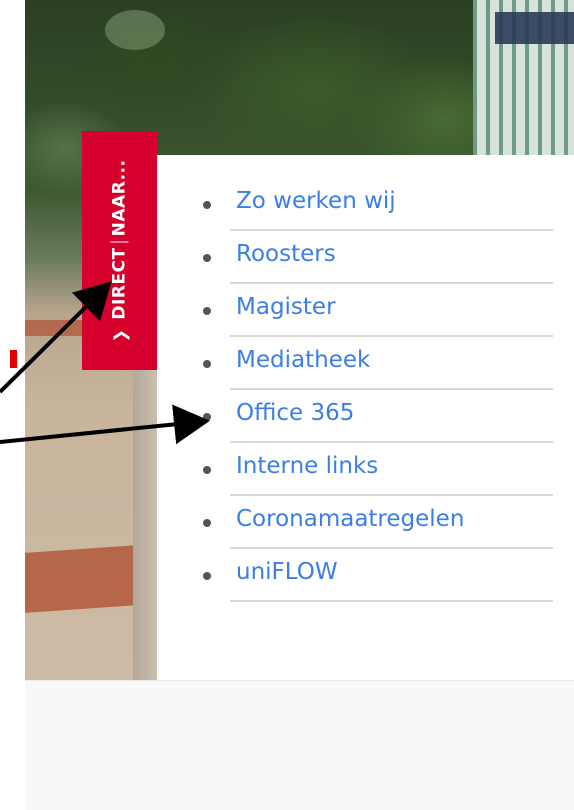 The height and width of the screenshot is (810, 574). What do you see at coordinates (375, 423) in the screenshot?
I see `menu-item: Office 365` at bounding box center [375, 423].